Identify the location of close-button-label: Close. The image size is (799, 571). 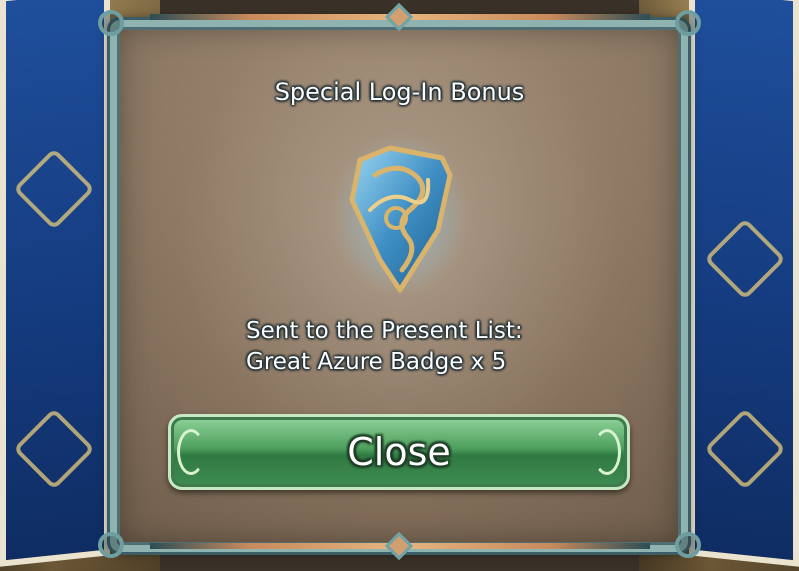
(399, 452).